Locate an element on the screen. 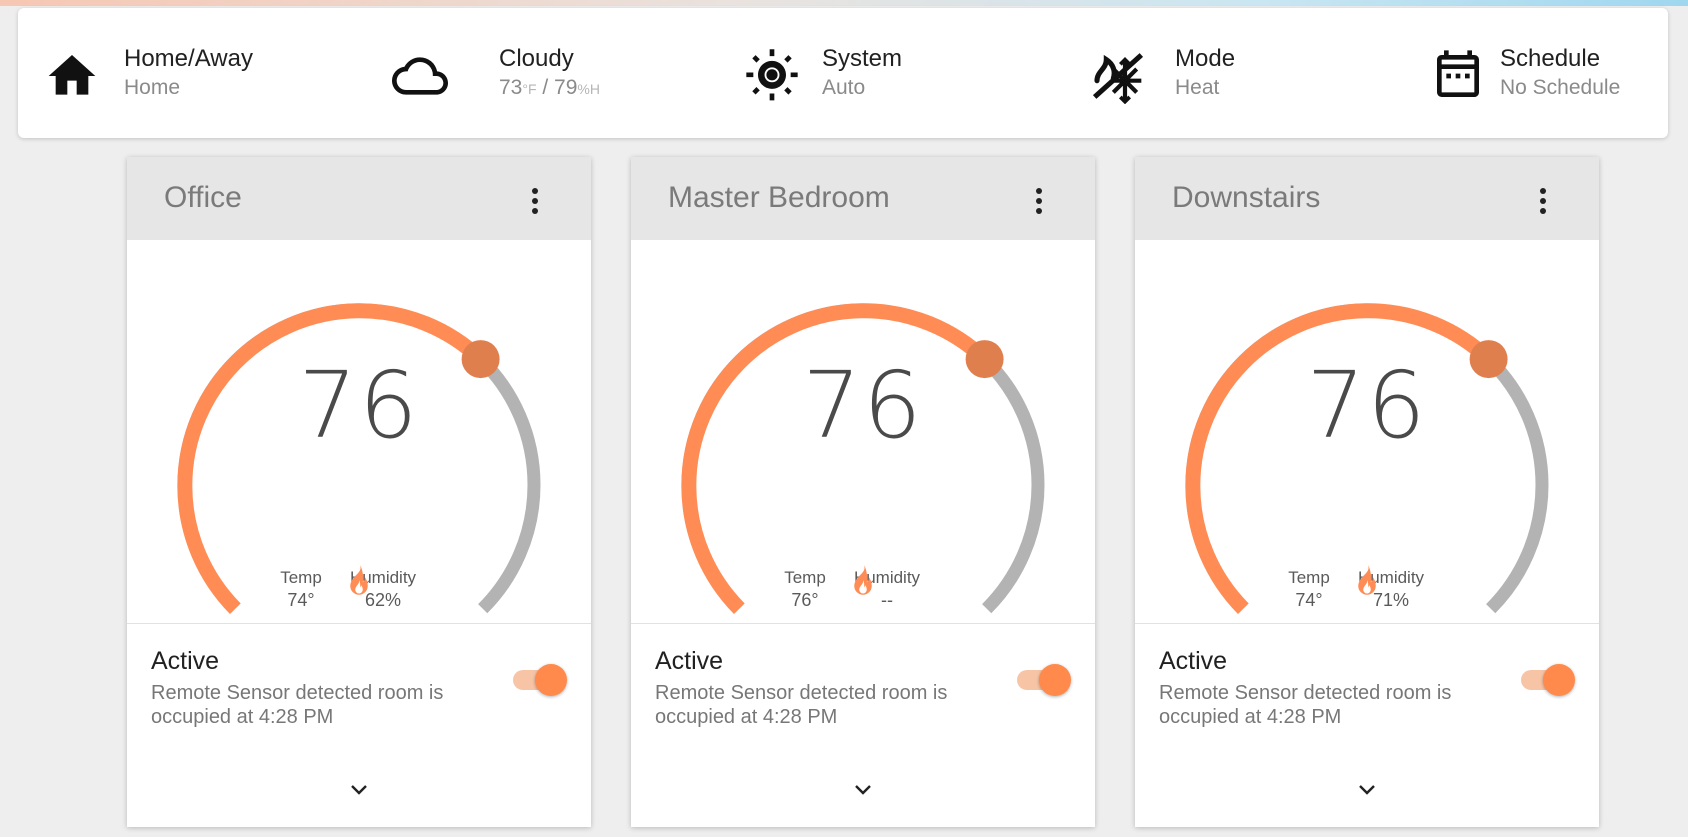  home-away-title: Home/Away is located at coordinates (188, 58).